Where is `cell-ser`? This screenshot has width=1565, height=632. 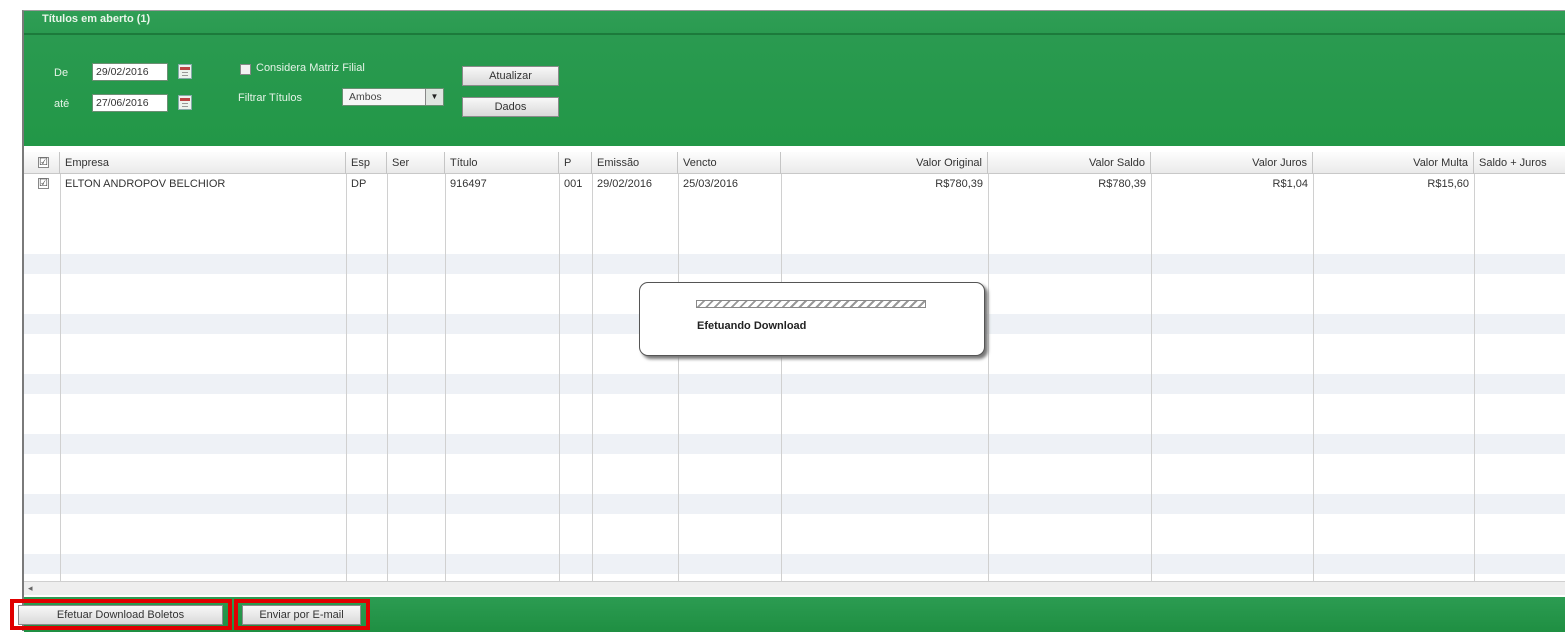
cell-ser is located at coordinates (416, 184).